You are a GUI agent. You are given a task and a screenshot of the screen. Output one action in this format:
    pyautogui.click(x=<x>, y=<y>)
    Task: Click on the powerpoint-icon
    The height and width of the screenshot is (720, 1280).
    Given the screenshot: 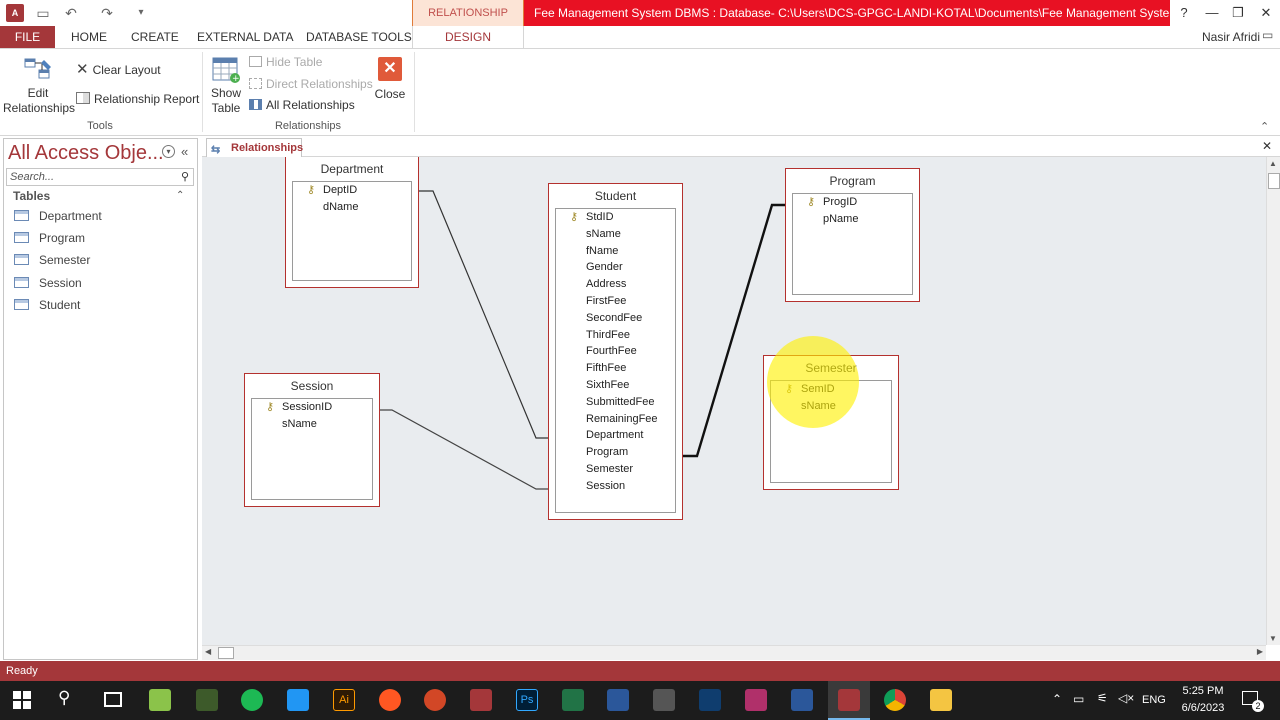 What is the action you would take?
    pyautogui.click(x=435, y=700)
    